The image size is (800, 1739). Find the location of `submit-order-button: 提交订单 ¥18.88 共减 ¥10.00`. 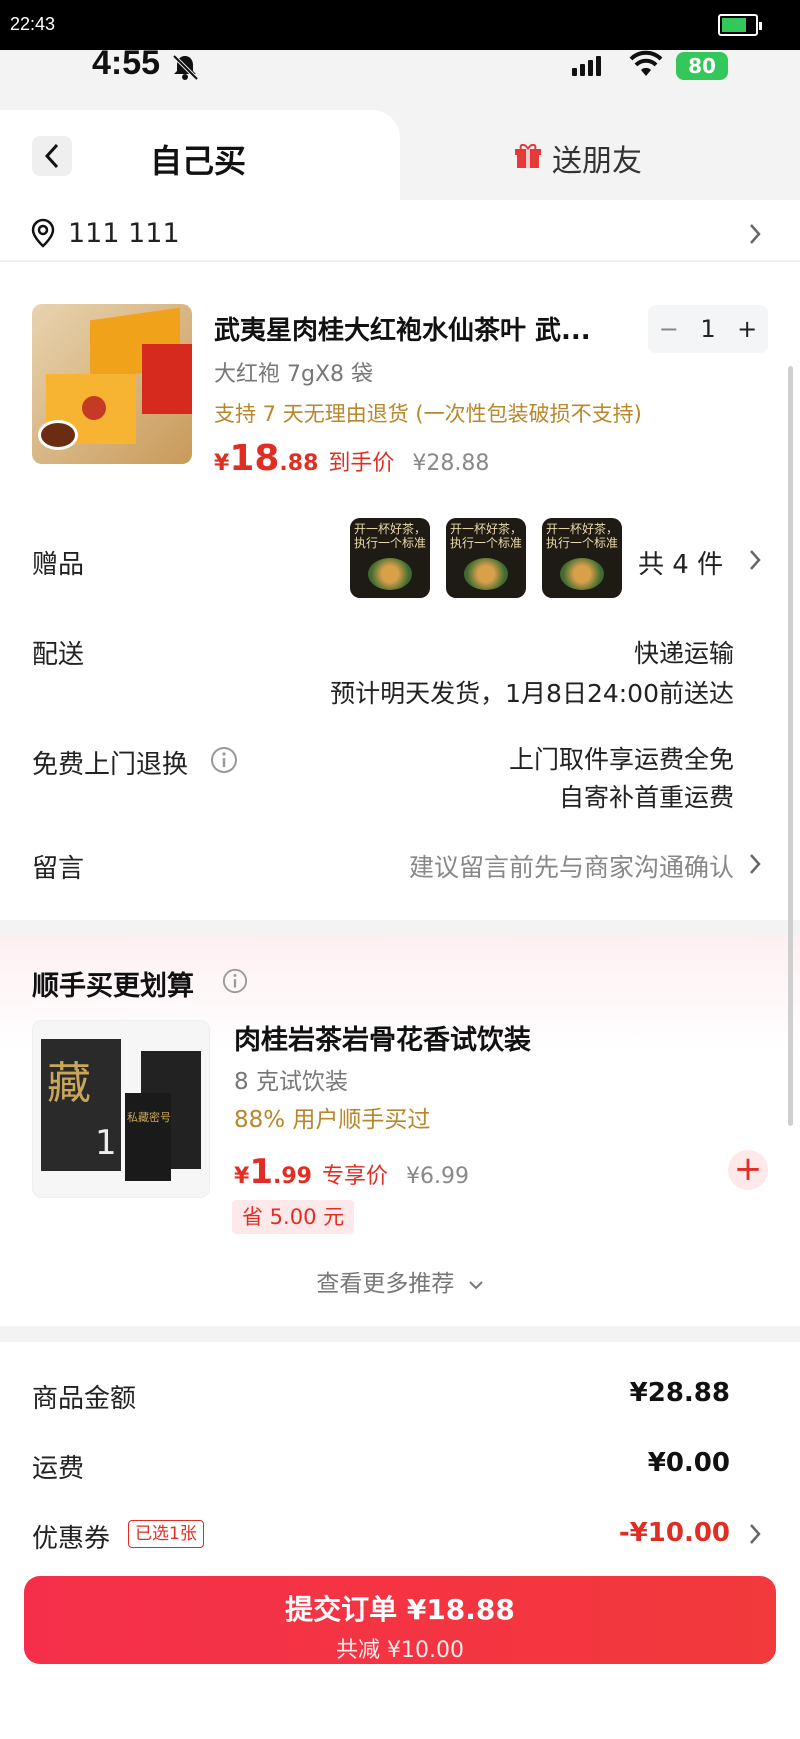

submit-order-button: 提交订单 ¥18.88 共减 ¥10.00 is located at coordinates (400, 1620).